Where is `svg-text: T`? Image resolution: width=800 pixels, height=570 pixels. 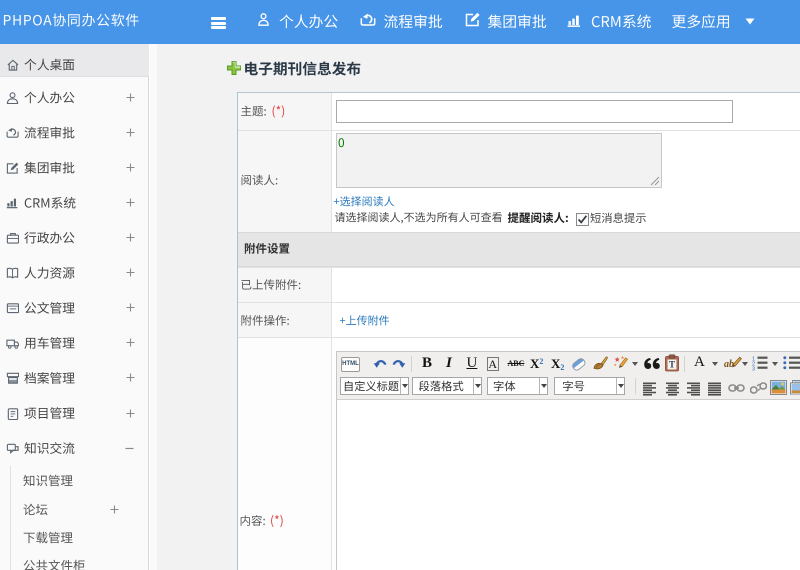 svg-text: T is located at coordinates (672, 365).